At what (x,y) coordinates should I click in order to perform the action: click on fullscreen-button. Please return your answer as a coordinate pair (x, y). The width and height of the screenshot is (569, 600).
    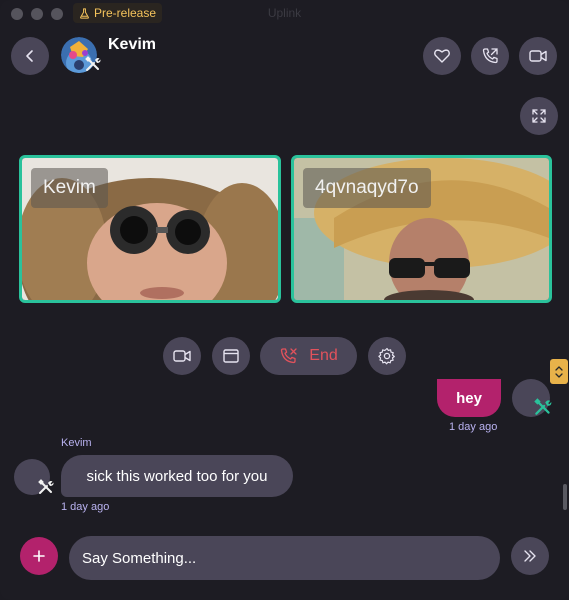
    Looking at the image, I should click on (539, 116).